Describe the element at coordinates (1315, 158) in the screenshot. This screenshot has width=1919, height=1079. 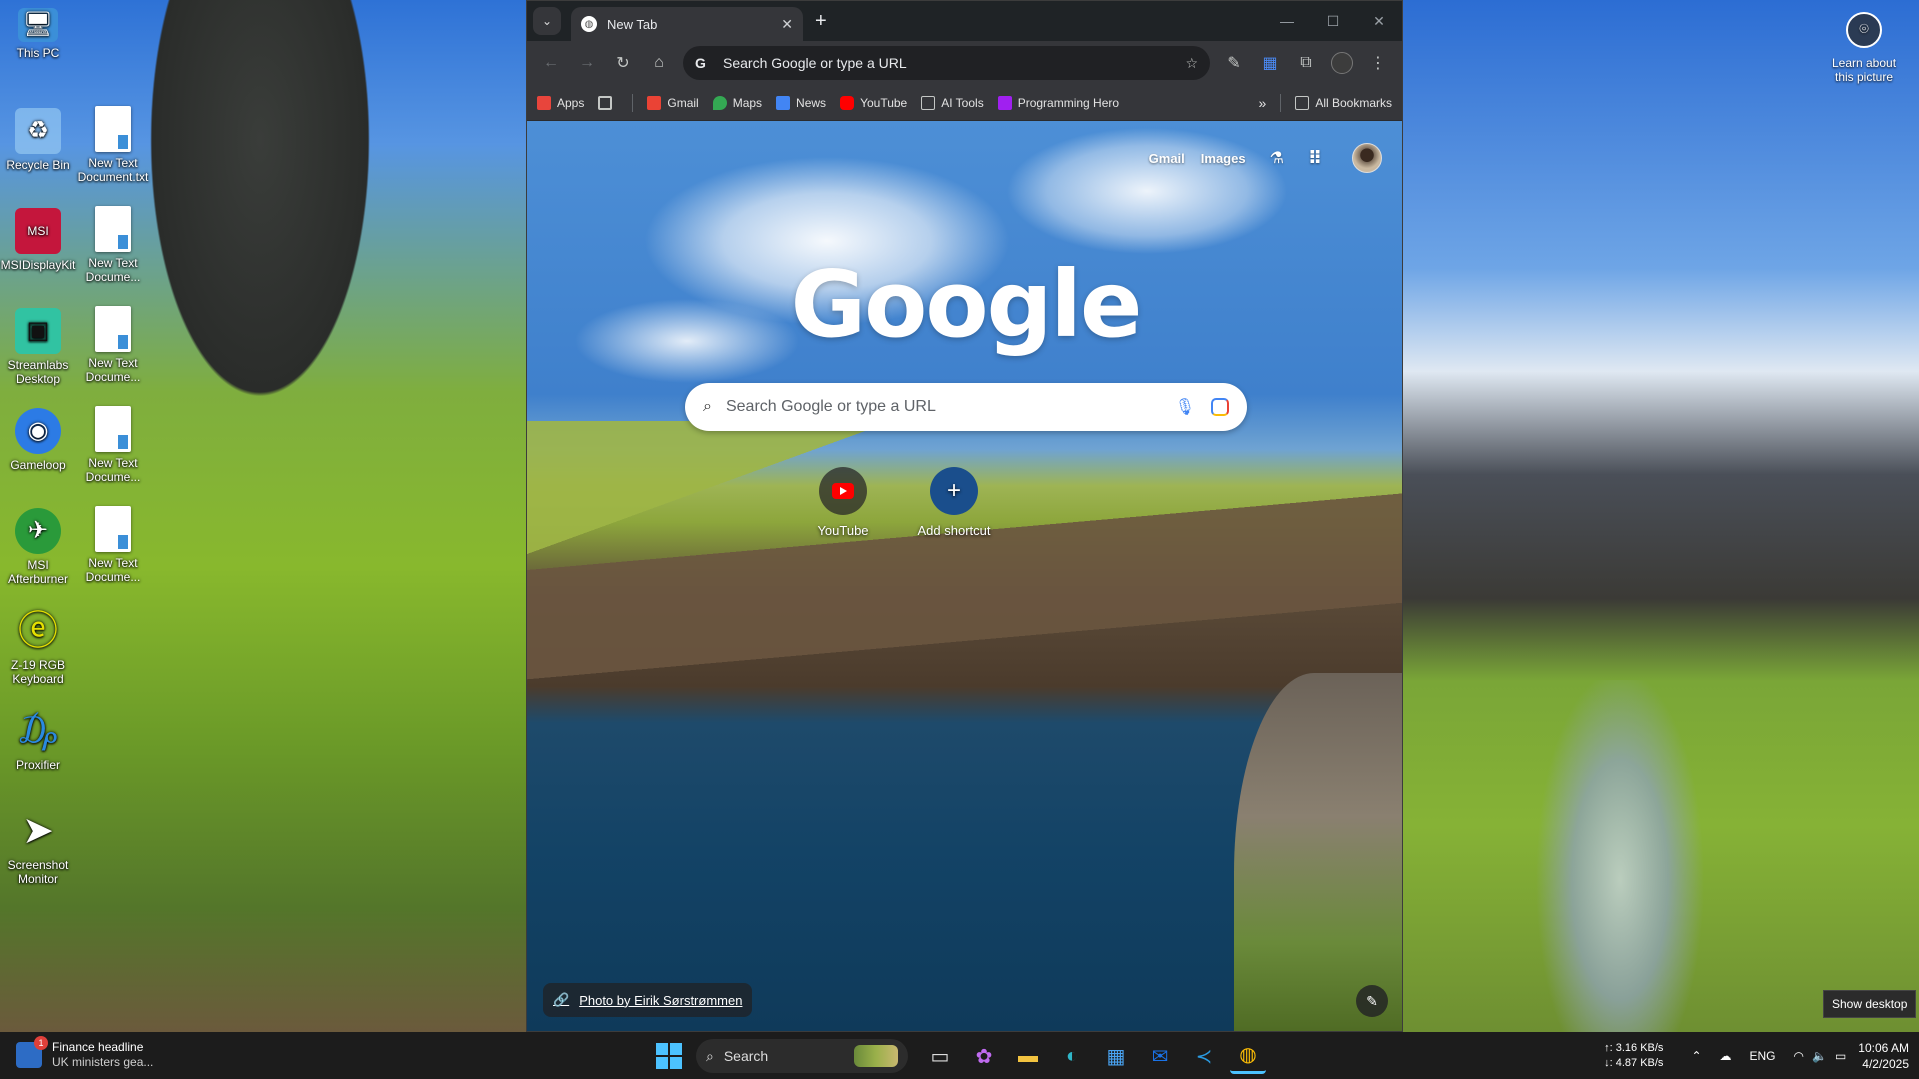
I see `google-apps-icon: ⠿` at that location.